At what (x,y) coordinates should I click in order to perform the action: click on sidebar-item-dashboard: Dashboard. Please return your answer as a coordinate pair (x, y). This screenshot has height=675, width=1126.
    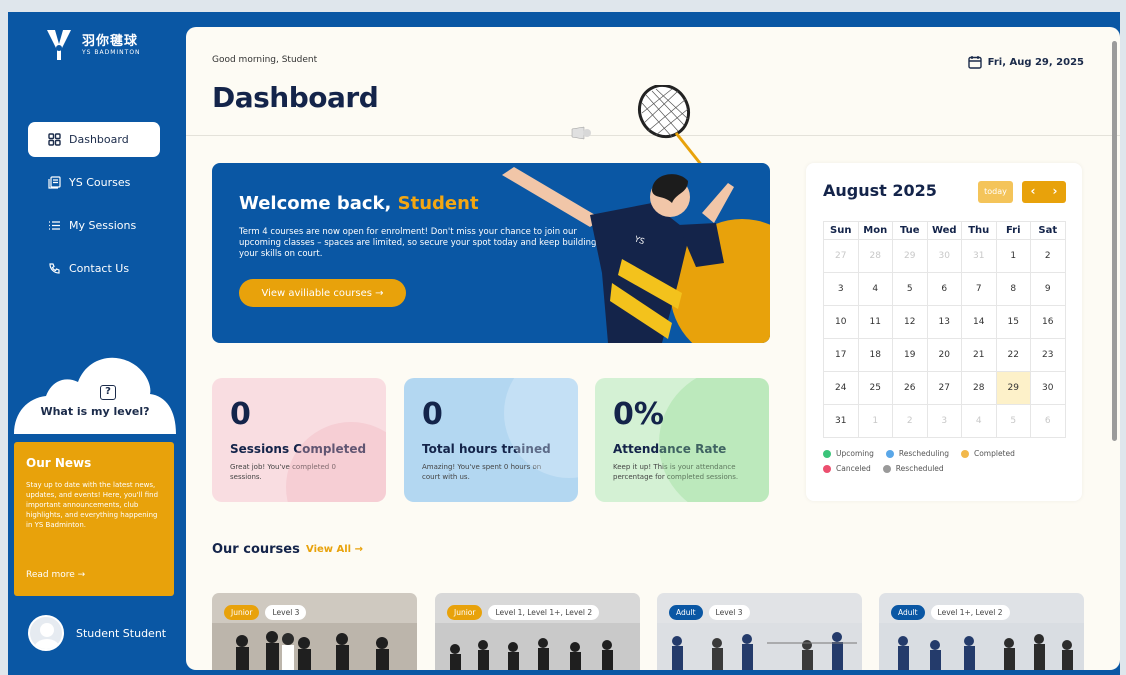
    Looking at the image, I should click on (94, 139).